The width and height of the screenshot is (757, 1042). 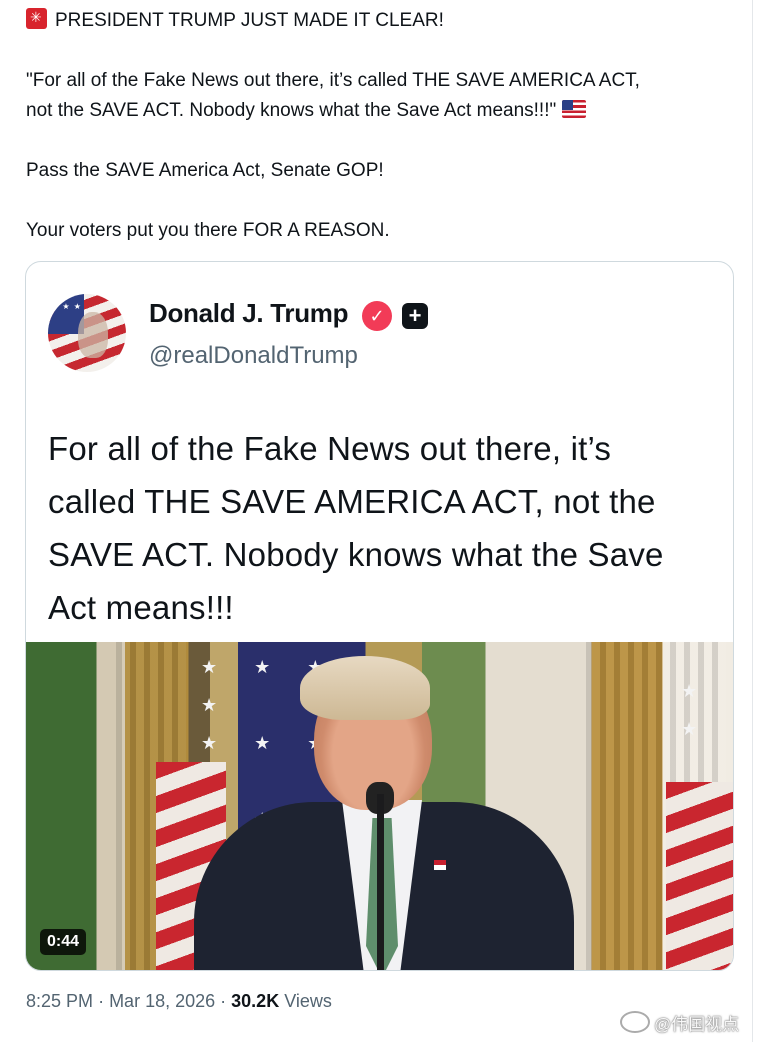 I want to click on video-duration-badge: 0:44, so click(x=63, y=942).